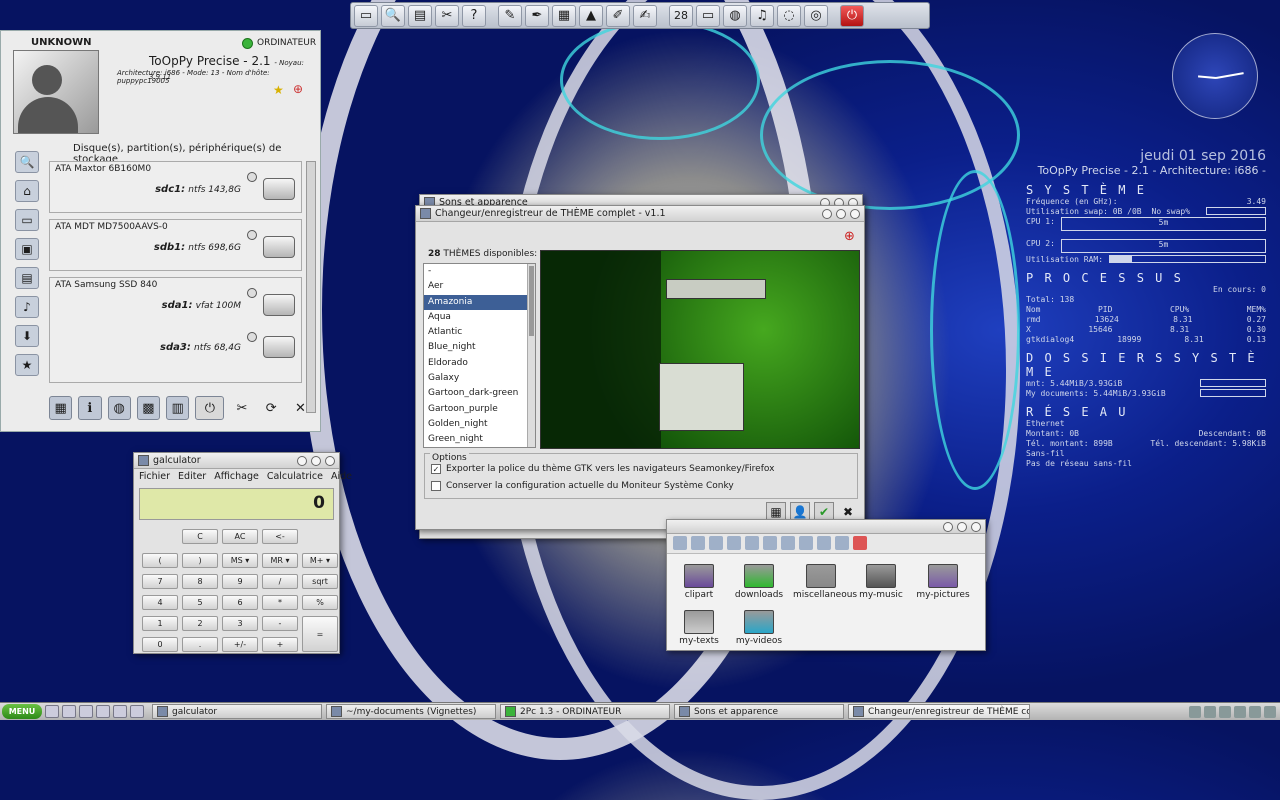 The image size is (1280, 800). Describe the element at coordinates (103, 711) in the screenshot. I see `browser-icon` at that location.